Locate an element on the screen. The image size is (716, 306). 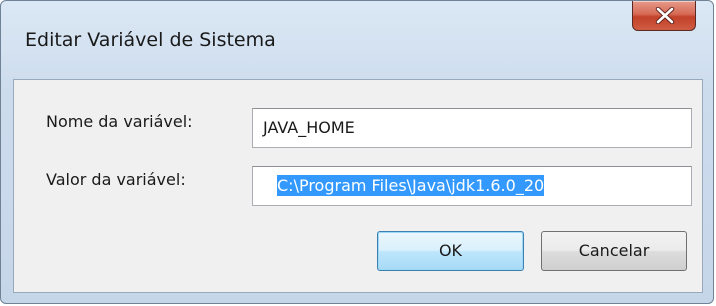
close-button is located at coordinates (664, 16).